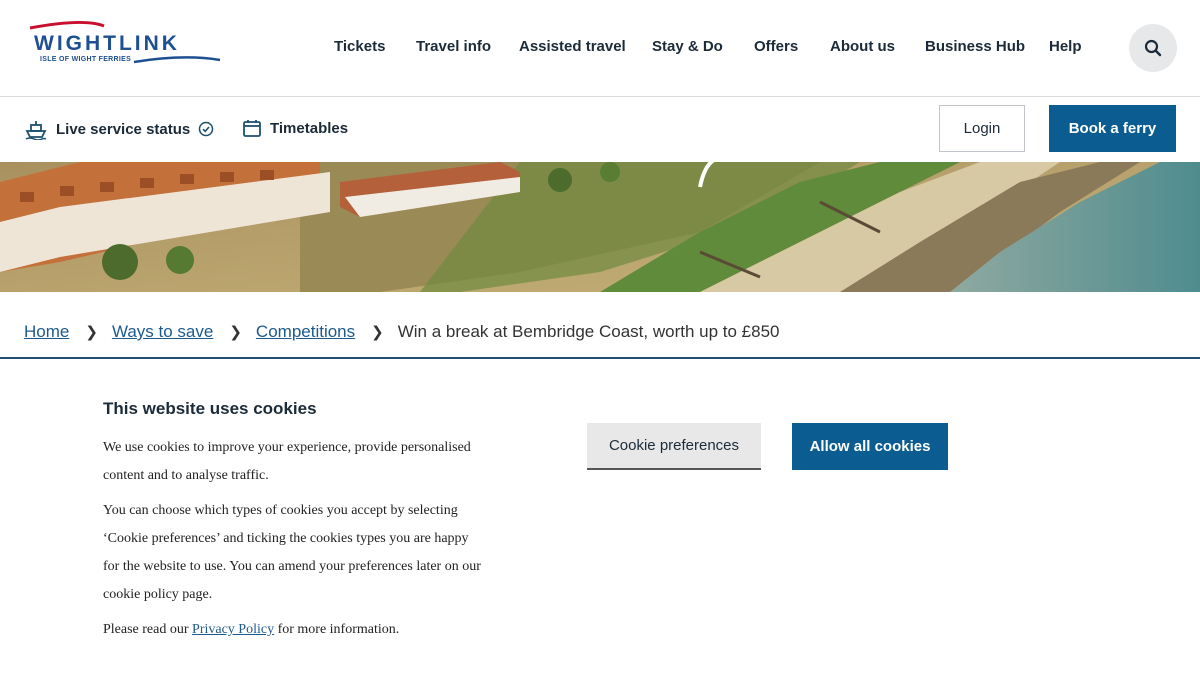  I want to click on timetables-link: Timetables, so click(295, 128).